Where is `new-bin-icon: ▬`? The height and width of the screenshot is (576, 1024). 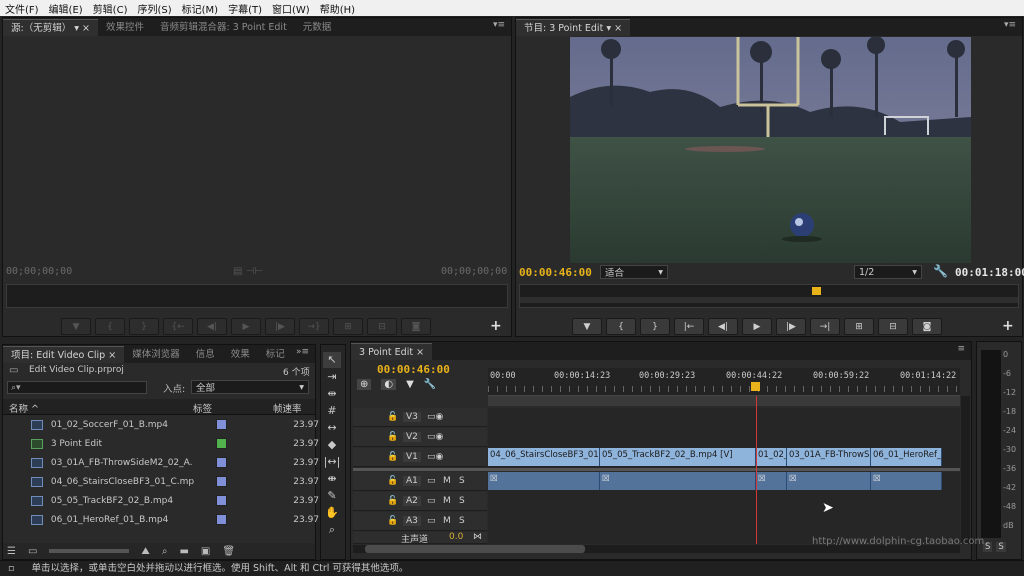
new-bin-icon: ▬ is located at coordinates (183, 551).